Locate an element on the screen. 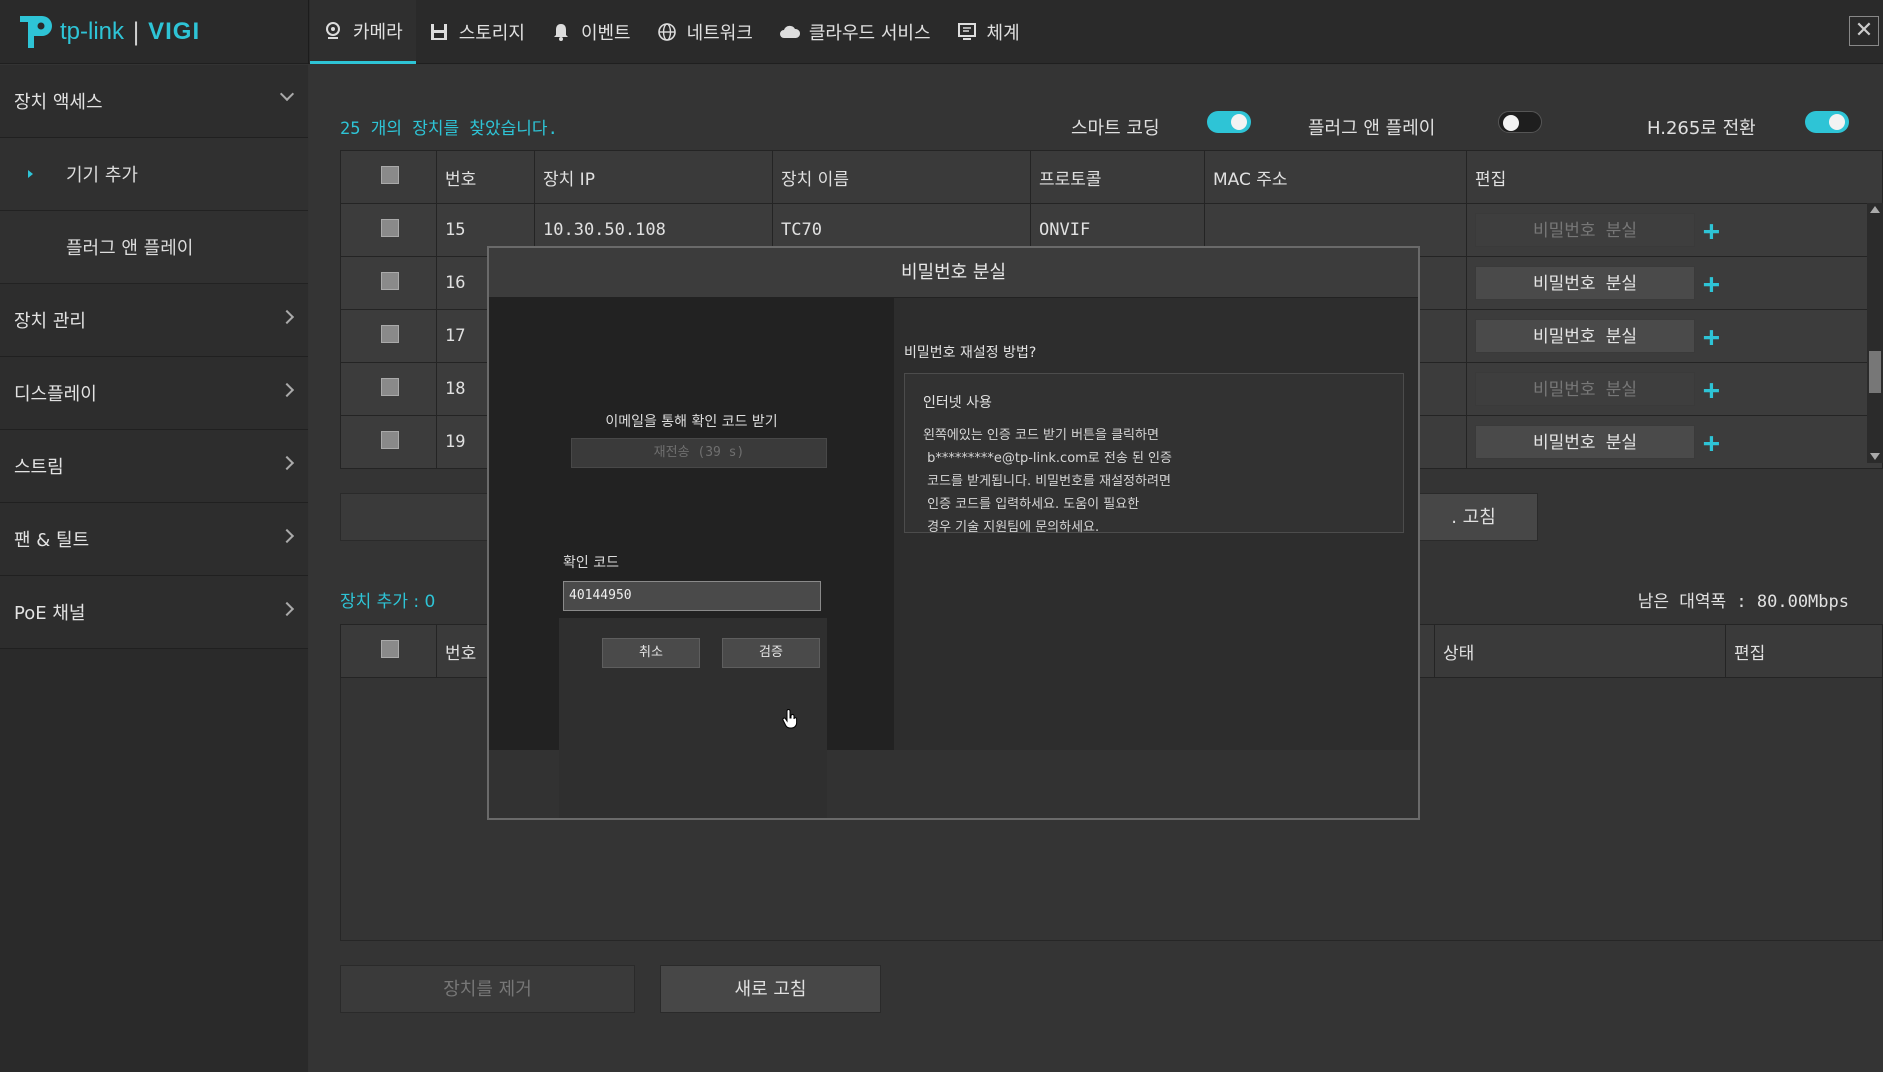 The height and width of the screenshot is (1072, 1883). chevron-down-icon is located at coordinates (287, 94).